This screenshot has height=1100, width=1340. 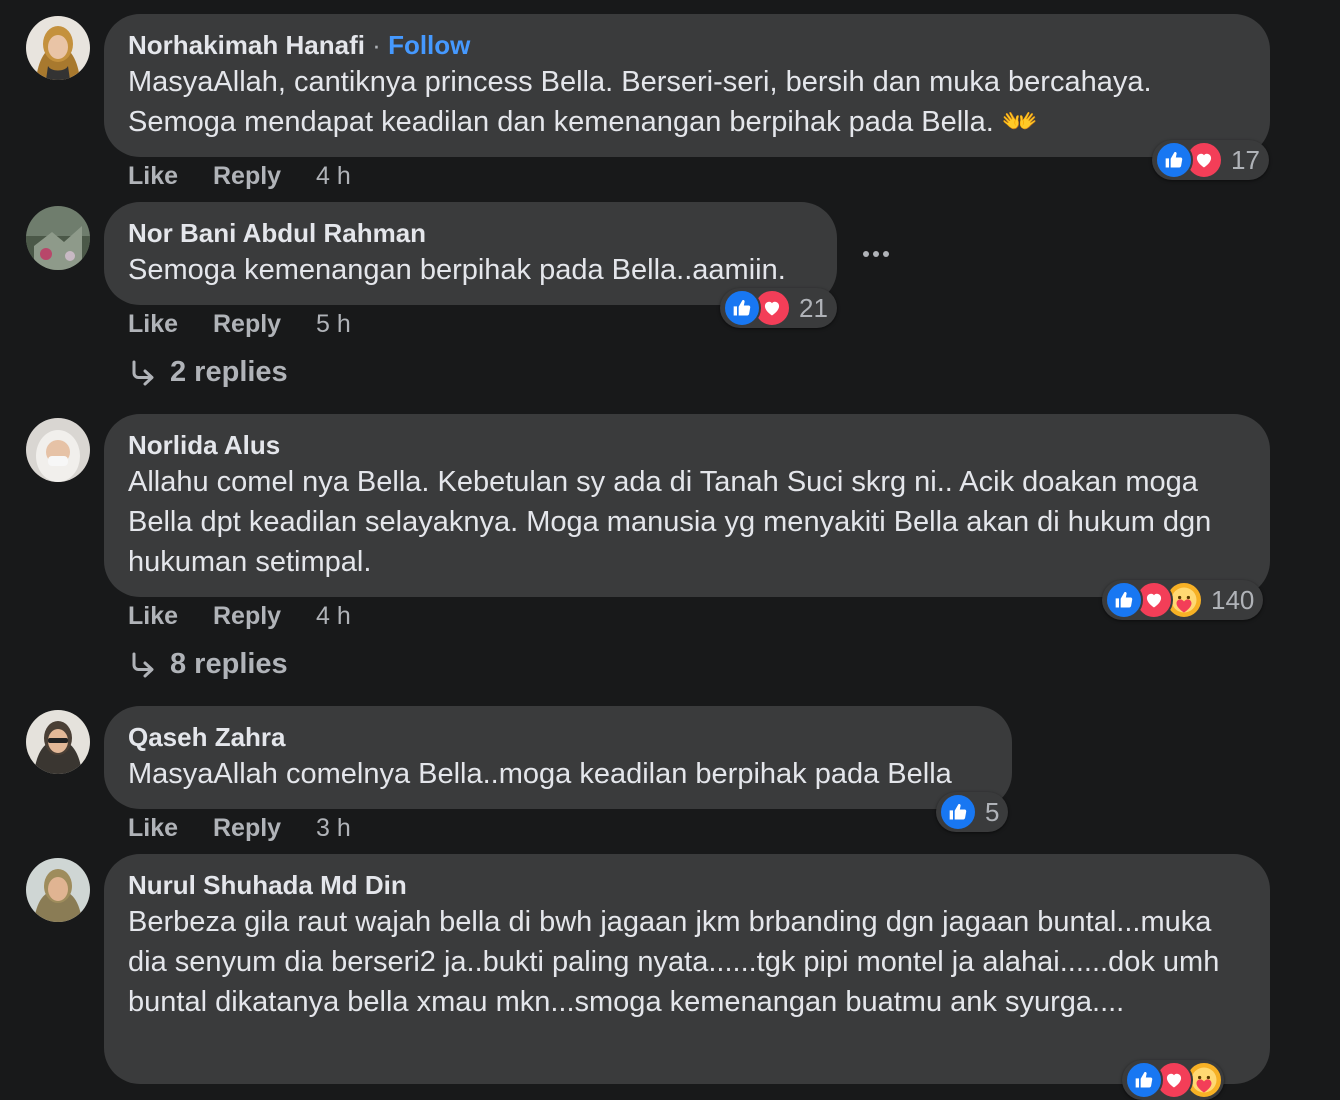 I want to click on follow-button: Follow, so click(x=429, y=45).